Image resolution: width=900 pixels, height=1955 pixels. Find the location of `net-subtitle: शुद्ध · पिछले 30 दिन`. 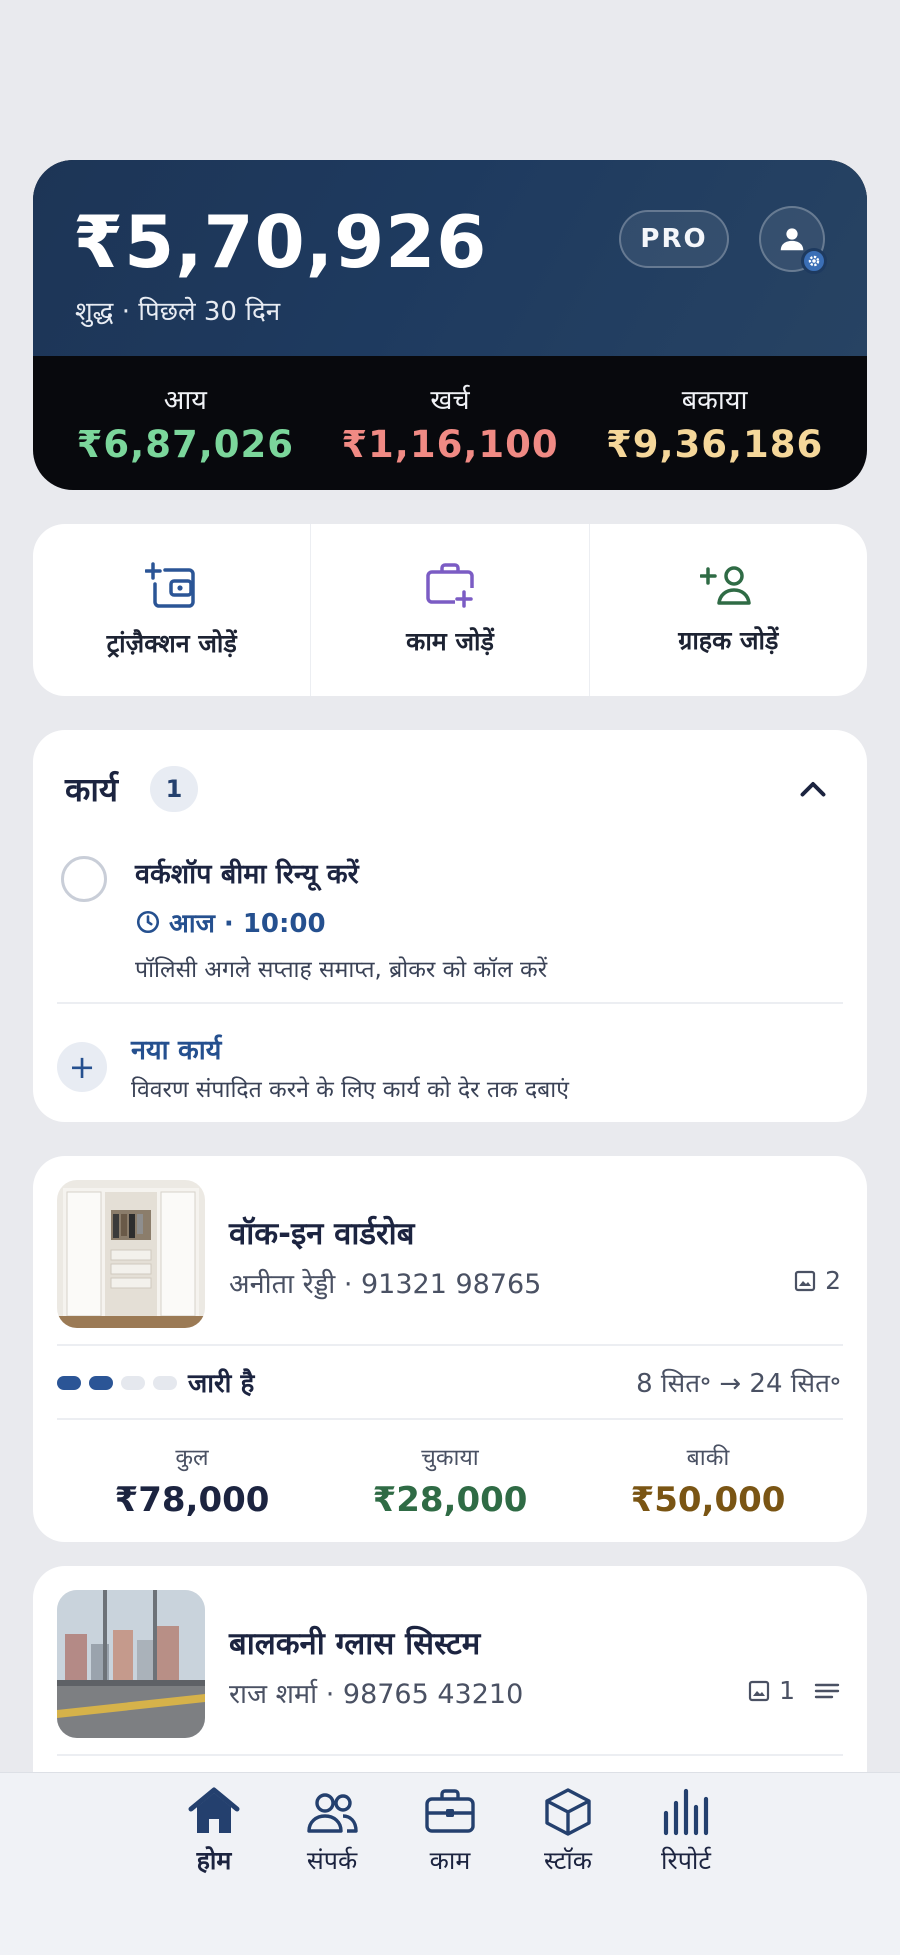

net-subtitle: शुद्ध · पिछले 30 दिन is located at coordinates (178, 312).